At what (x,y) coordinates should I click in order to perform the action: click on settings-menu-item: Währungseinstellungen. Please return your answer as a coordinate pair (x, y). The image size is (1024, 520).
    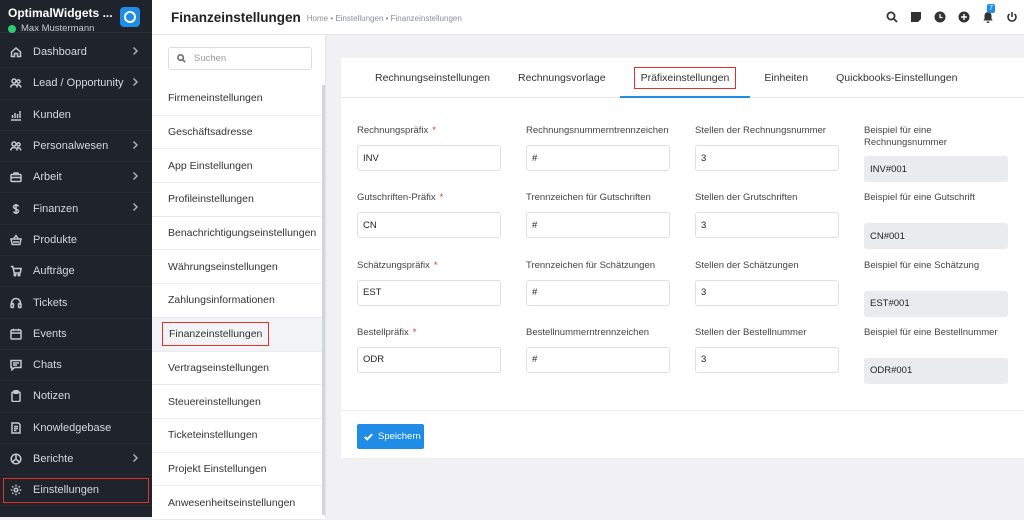
    Looking at the image, I should click on (238, 267).